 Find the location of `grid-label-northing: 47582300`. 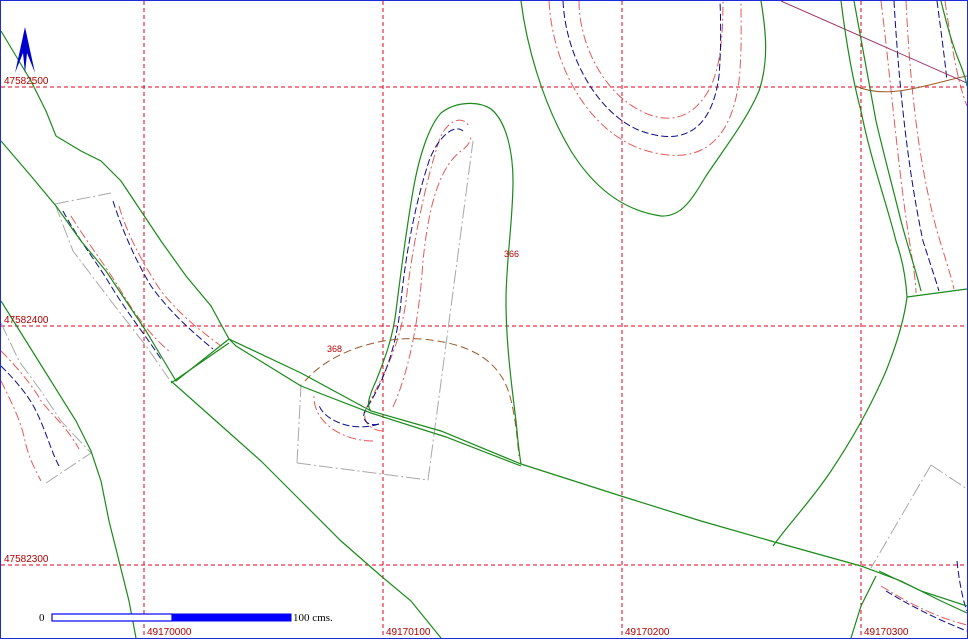

grid-label-northing: 47582300 is located at coordinates (26, 559).